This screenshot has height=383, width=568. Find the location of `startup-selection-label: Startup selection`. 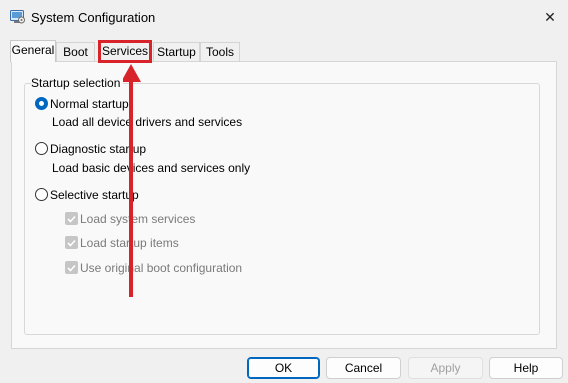

startup-selection-label: Startup selection is located at coordinates (77, 83).